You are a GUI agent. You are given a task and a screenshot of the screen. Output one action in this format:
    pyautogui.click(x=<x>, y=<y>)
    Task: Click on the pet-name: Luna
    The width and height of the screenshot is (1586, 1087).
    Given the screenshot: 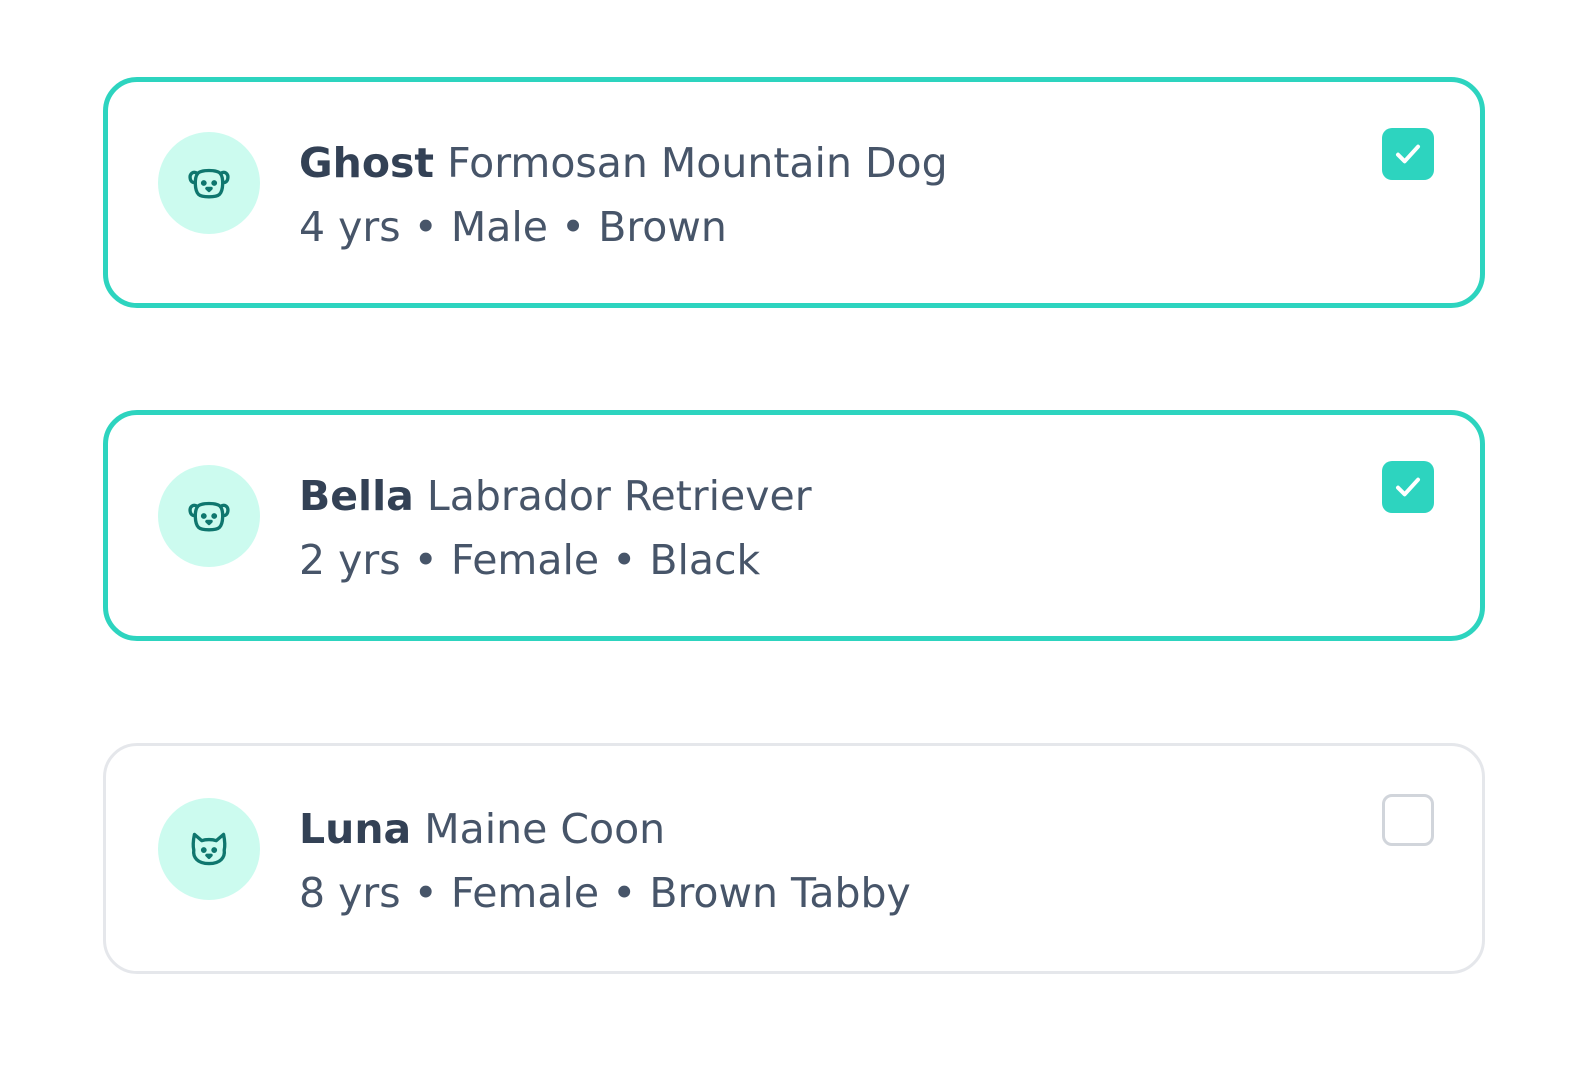 What is the action you would take?
    pyautogui.click(x=355, y=829)
    